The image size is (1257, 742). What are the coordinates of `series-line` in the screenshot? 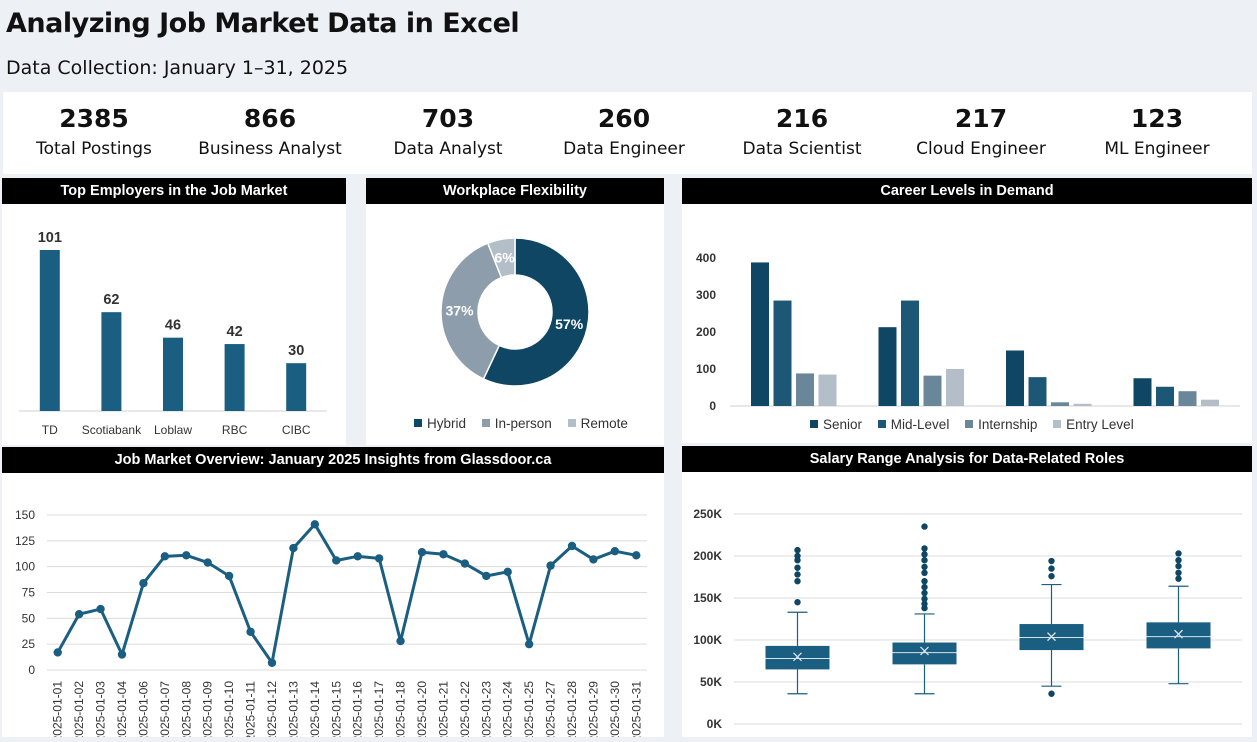 It's located at (346, 593).